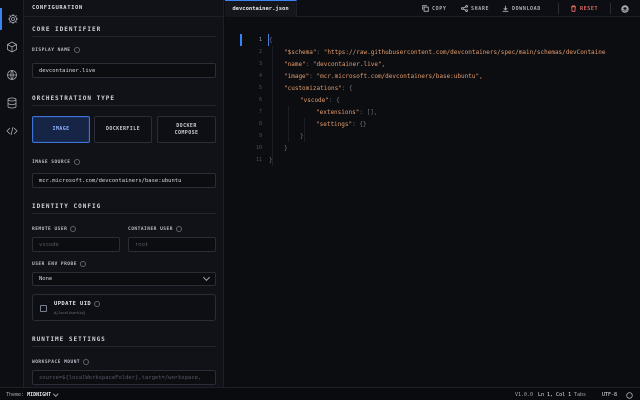  What do you see at coordinates (258, 148) in the screenshot?
I see `line-number: 10` at bounding box center [258, 148].